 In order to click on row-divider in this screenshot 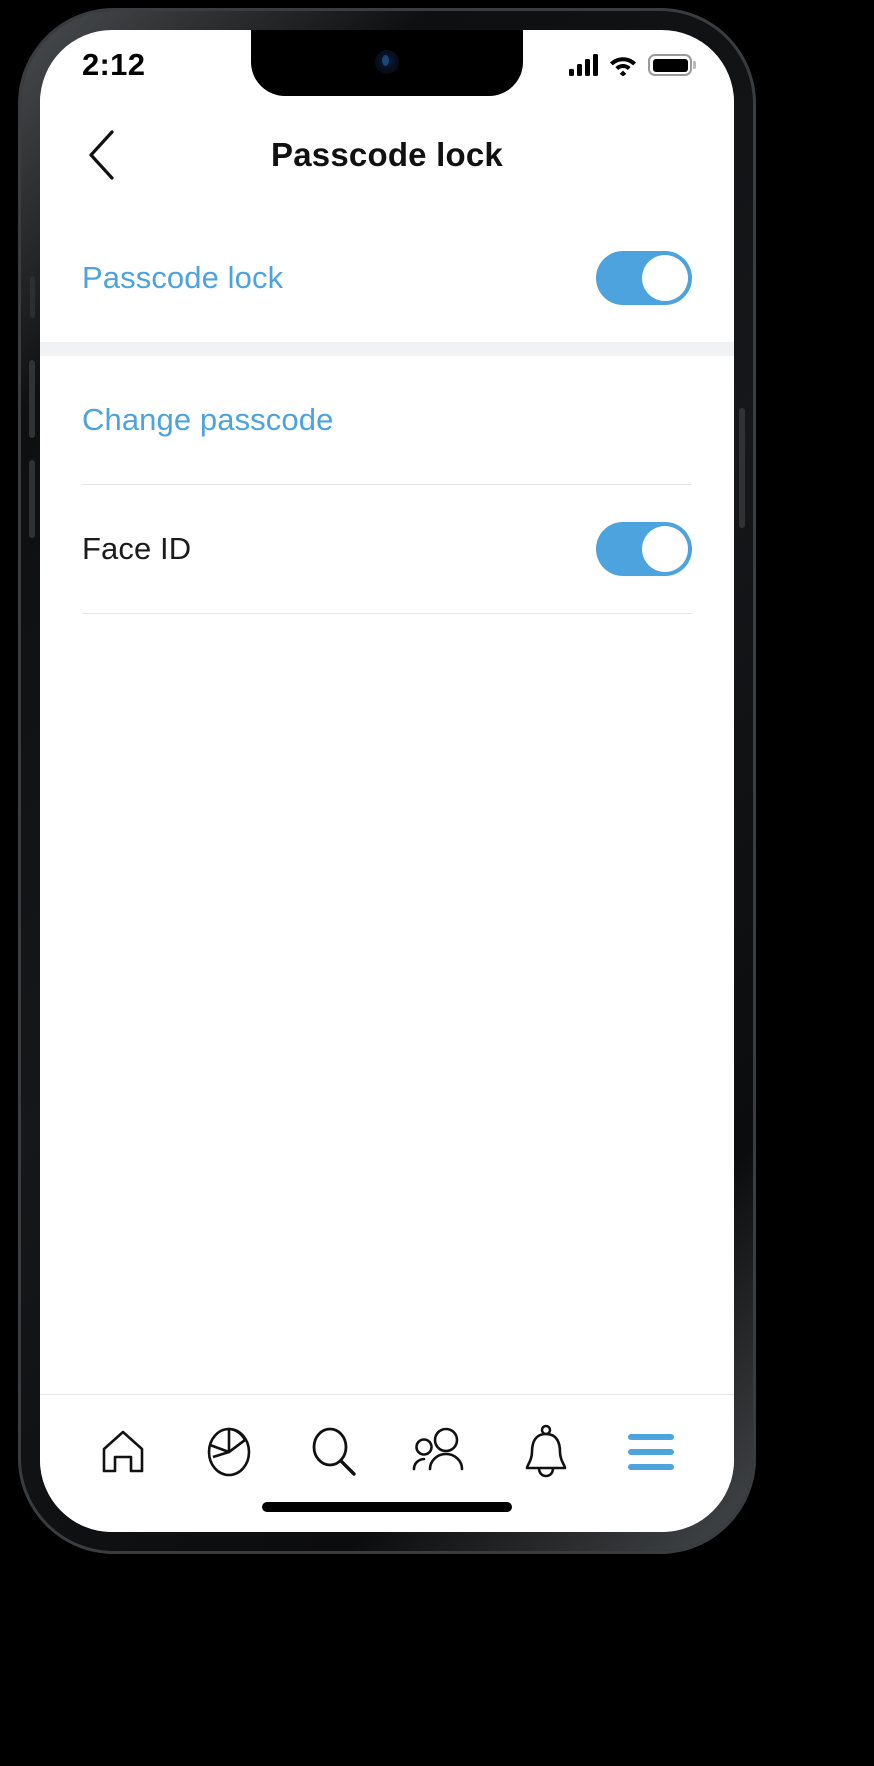, I will do `click(387, 613)`.